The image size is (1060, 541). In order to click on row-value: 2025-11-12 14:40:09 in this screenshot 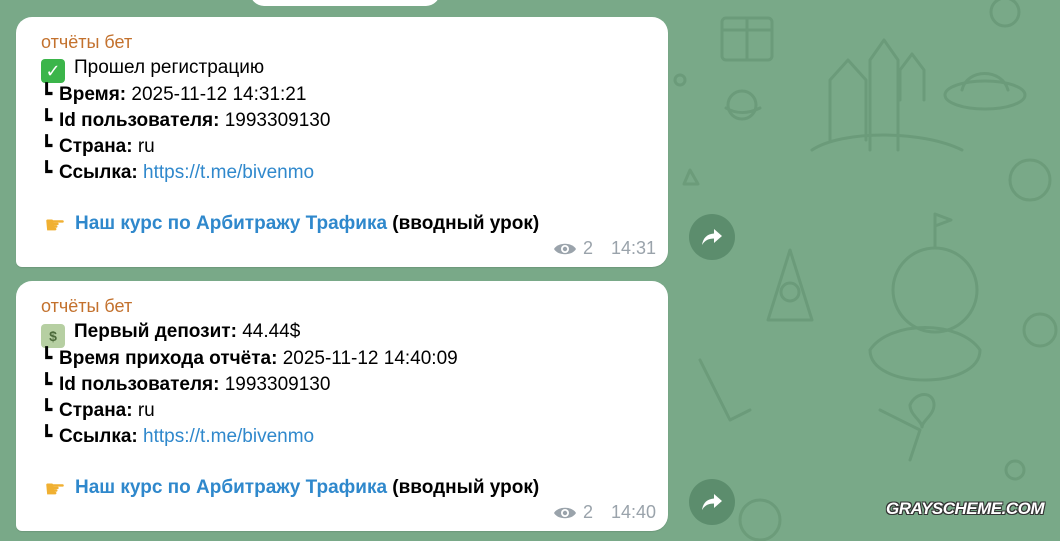, I will do `click(370, 358)`.